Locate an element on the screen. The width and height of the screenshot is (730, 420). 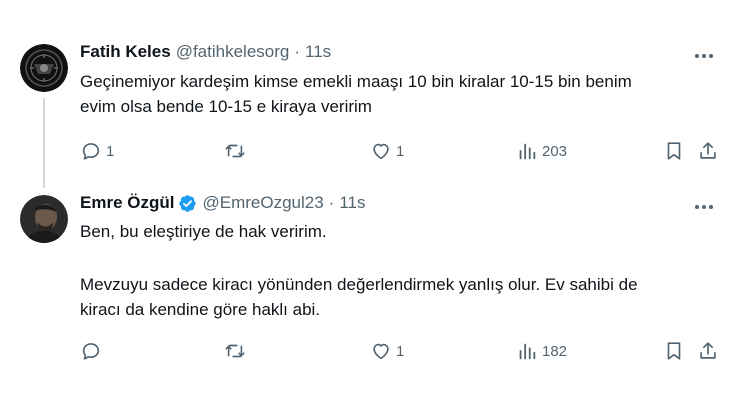
user-handle: @fatihkelesorg is located at coordinates (233, 52).